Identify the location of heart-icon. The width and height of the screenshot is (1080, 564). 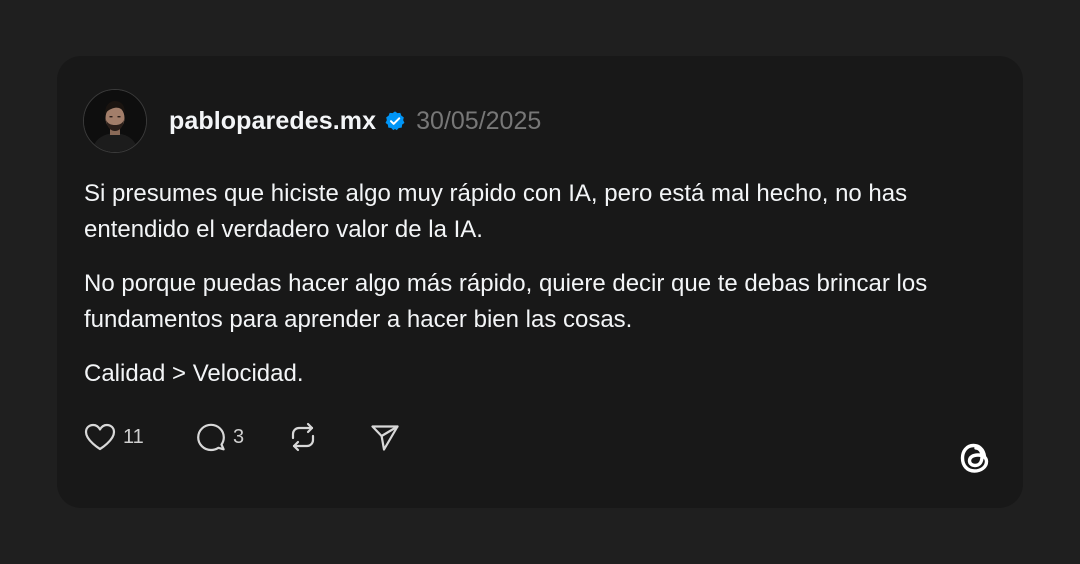
(100, 437).